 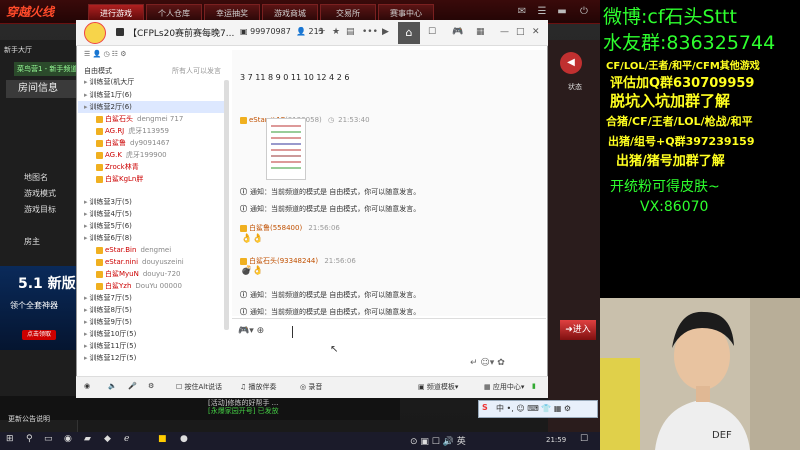 What do you see at coordinates (246, 331) in the screenshot?
I see `gamepad-emoji-icon: 🎮▾` at bounding box center [246, 331].